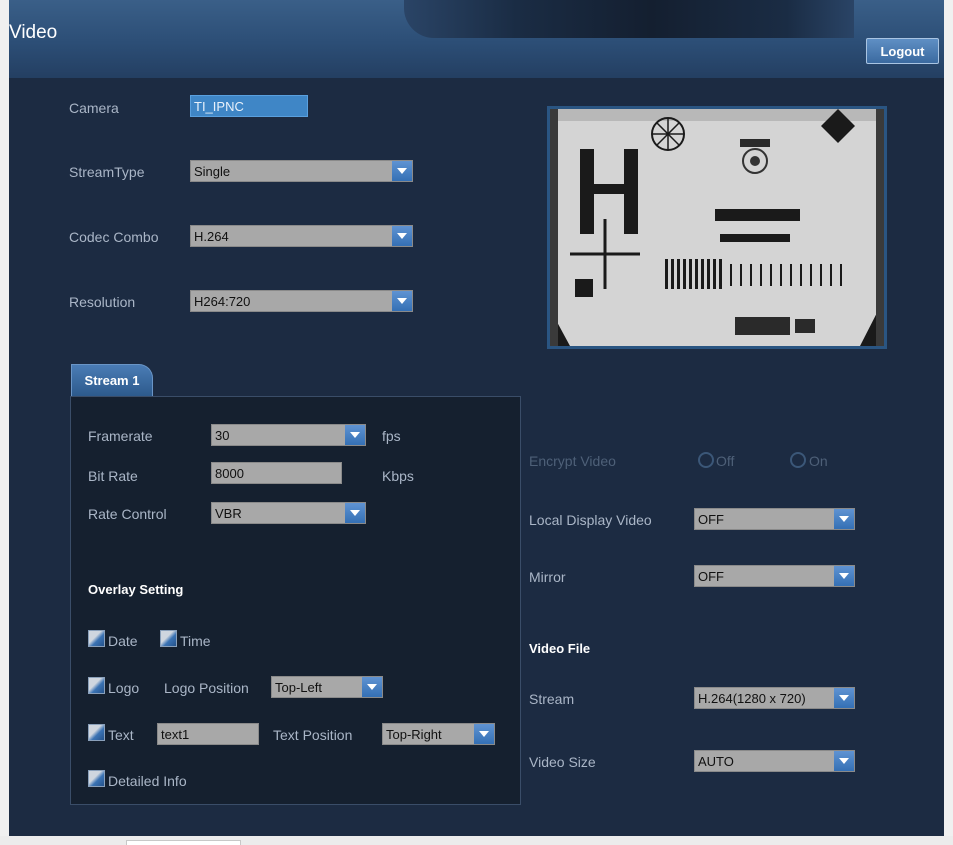 This screenshot has height=845, width=953. What do you see at coordinates (398, 476) in the screenshot?
I see `bitrate-unit: Kbps` at bounding box center [398, 476].